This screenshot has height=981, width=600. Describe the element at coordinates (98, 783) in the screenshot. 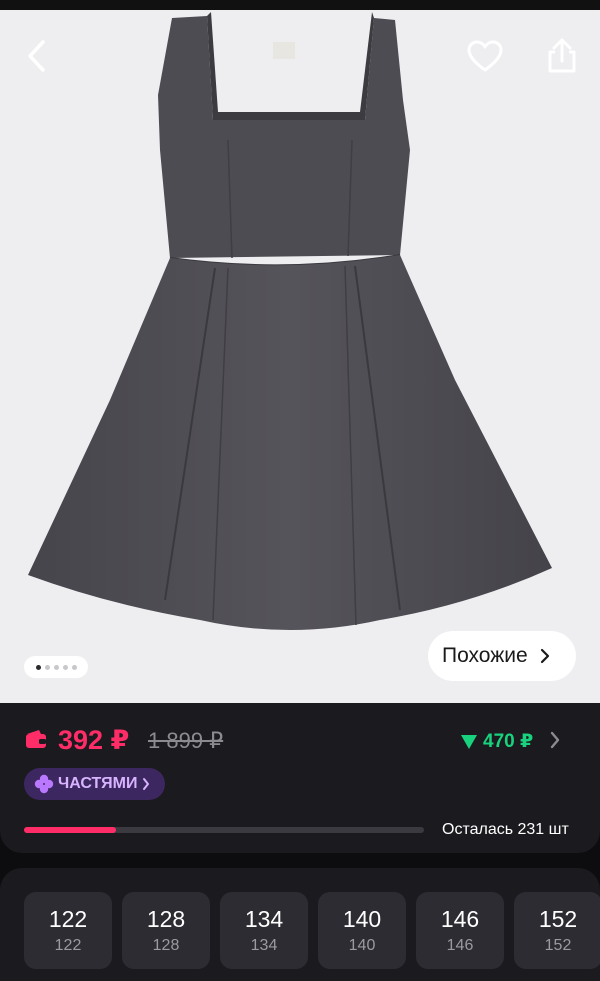

I see `installments-label: ЧАСТЯМИ` at that location.